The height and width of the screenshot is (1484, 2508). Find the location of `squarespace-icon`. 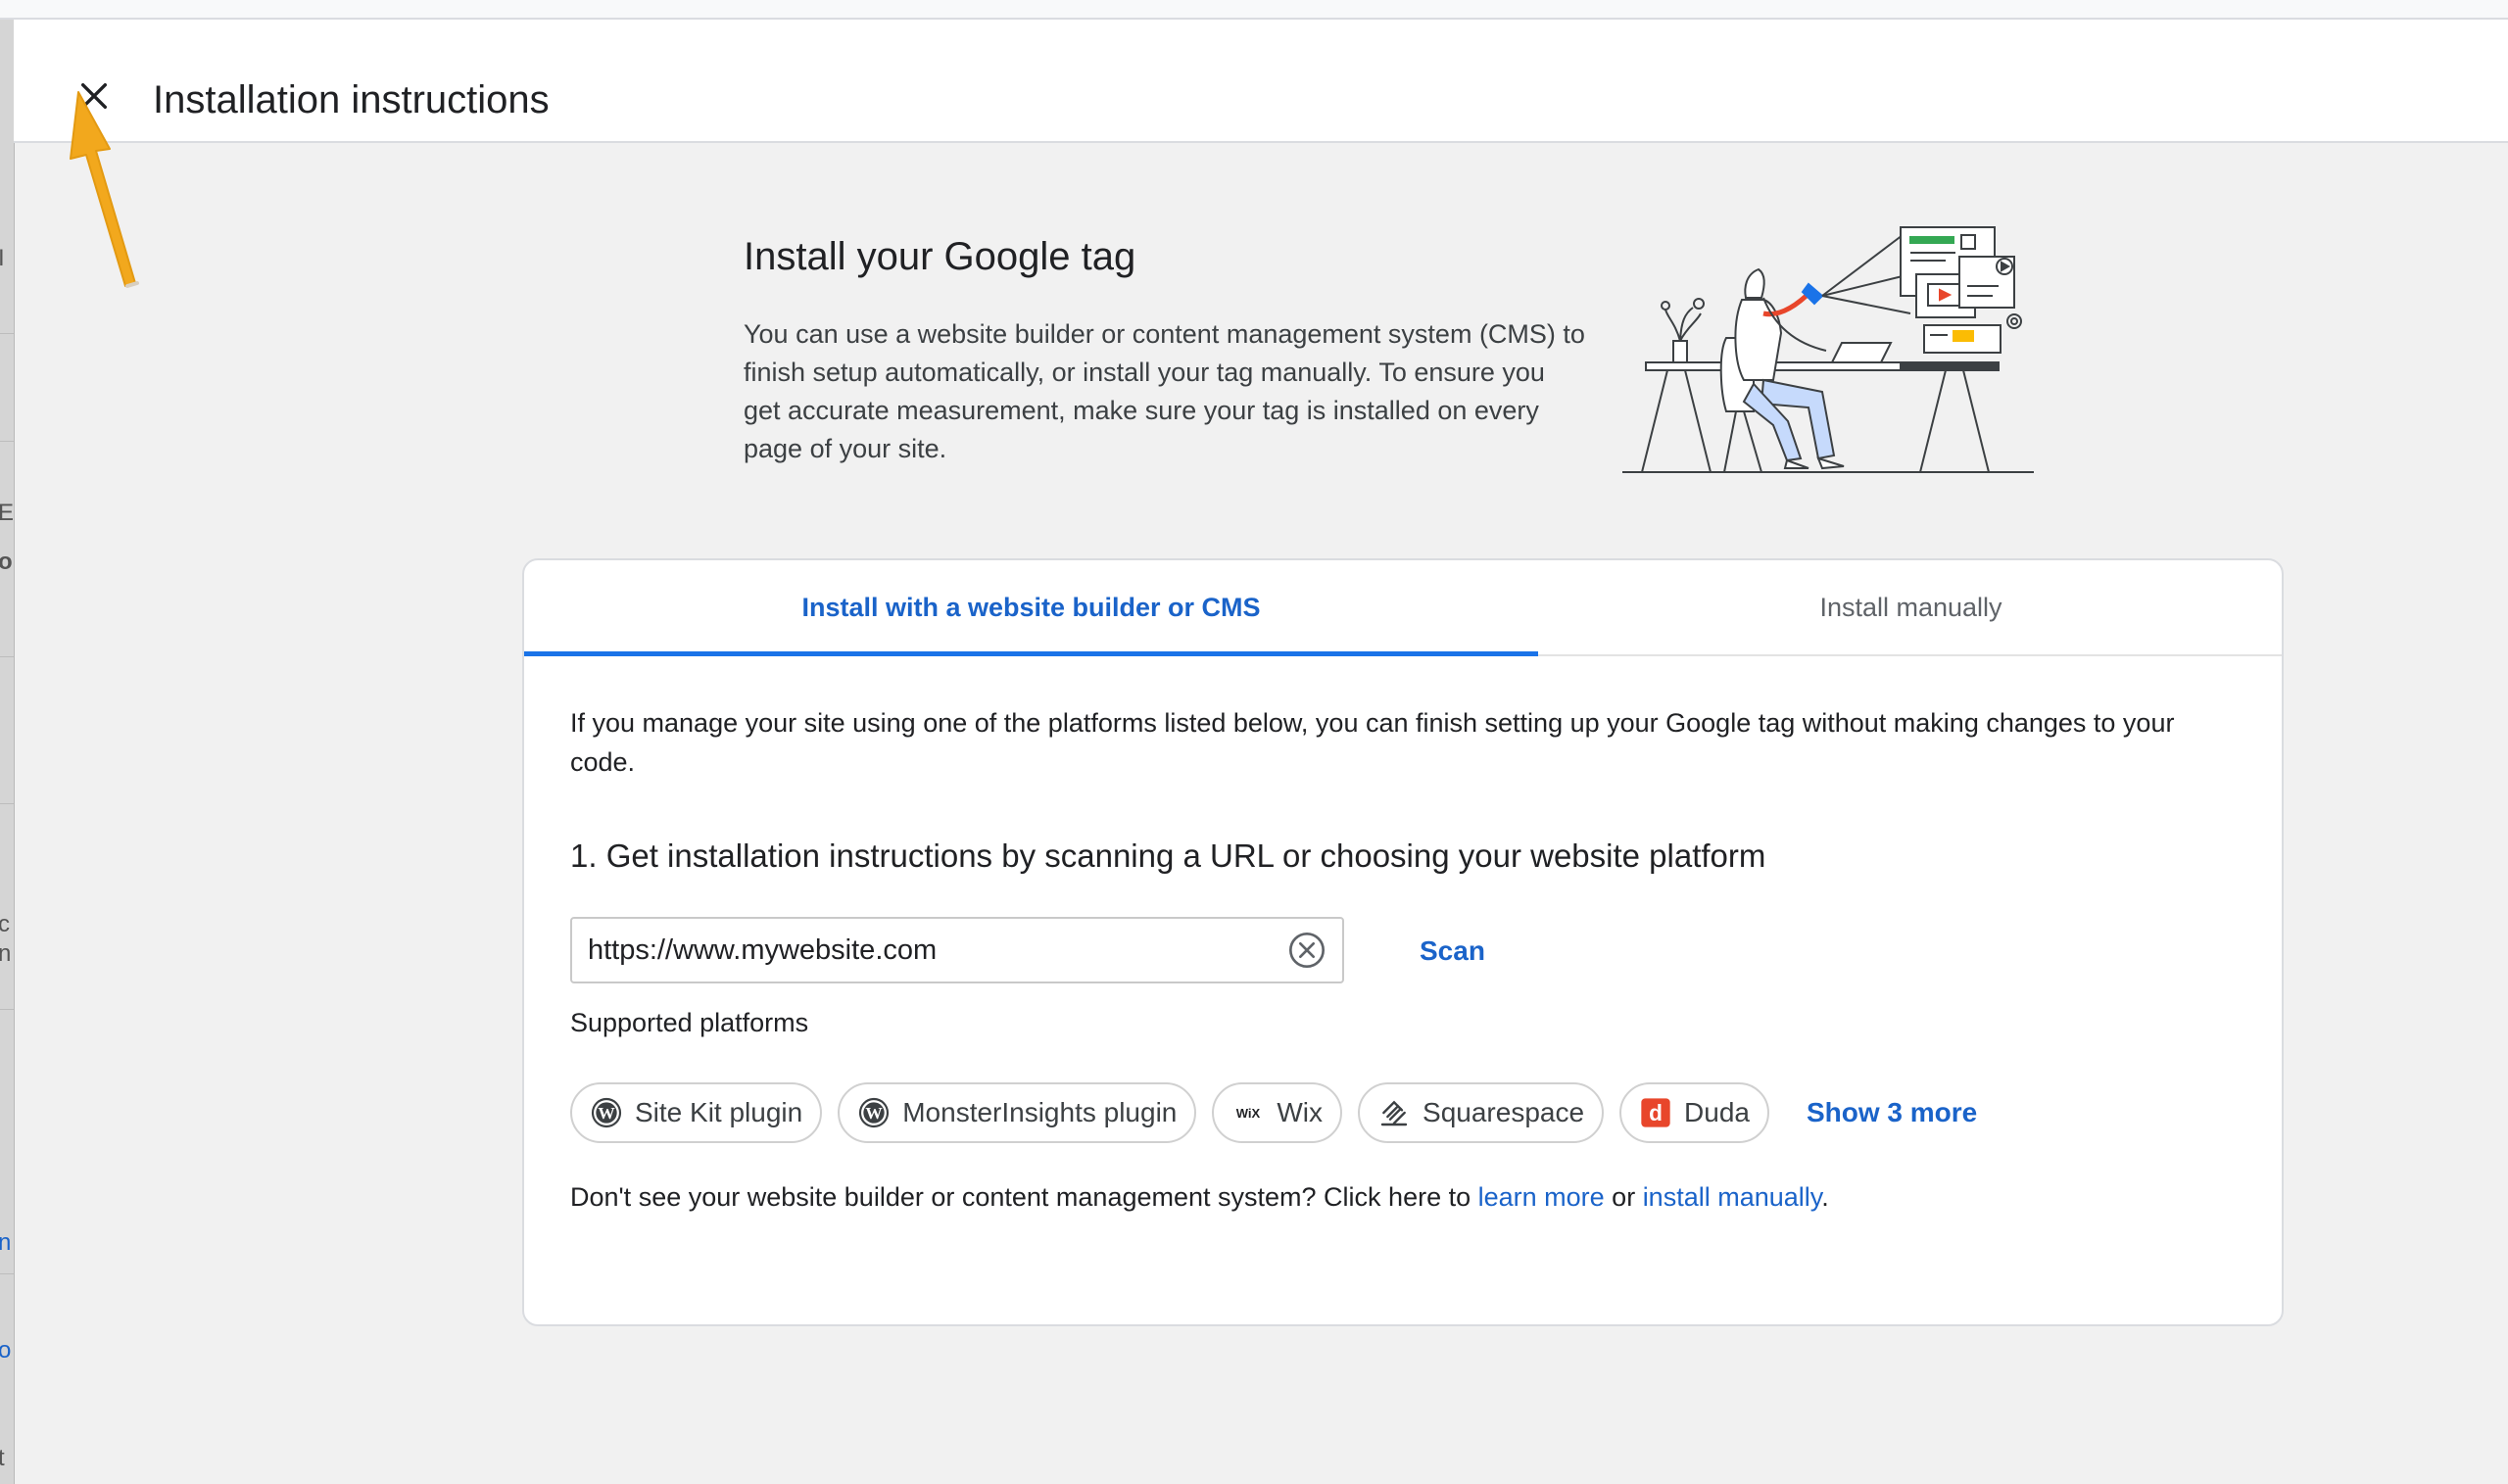

squarespace-icon is located at coordinates (1394, 1112).